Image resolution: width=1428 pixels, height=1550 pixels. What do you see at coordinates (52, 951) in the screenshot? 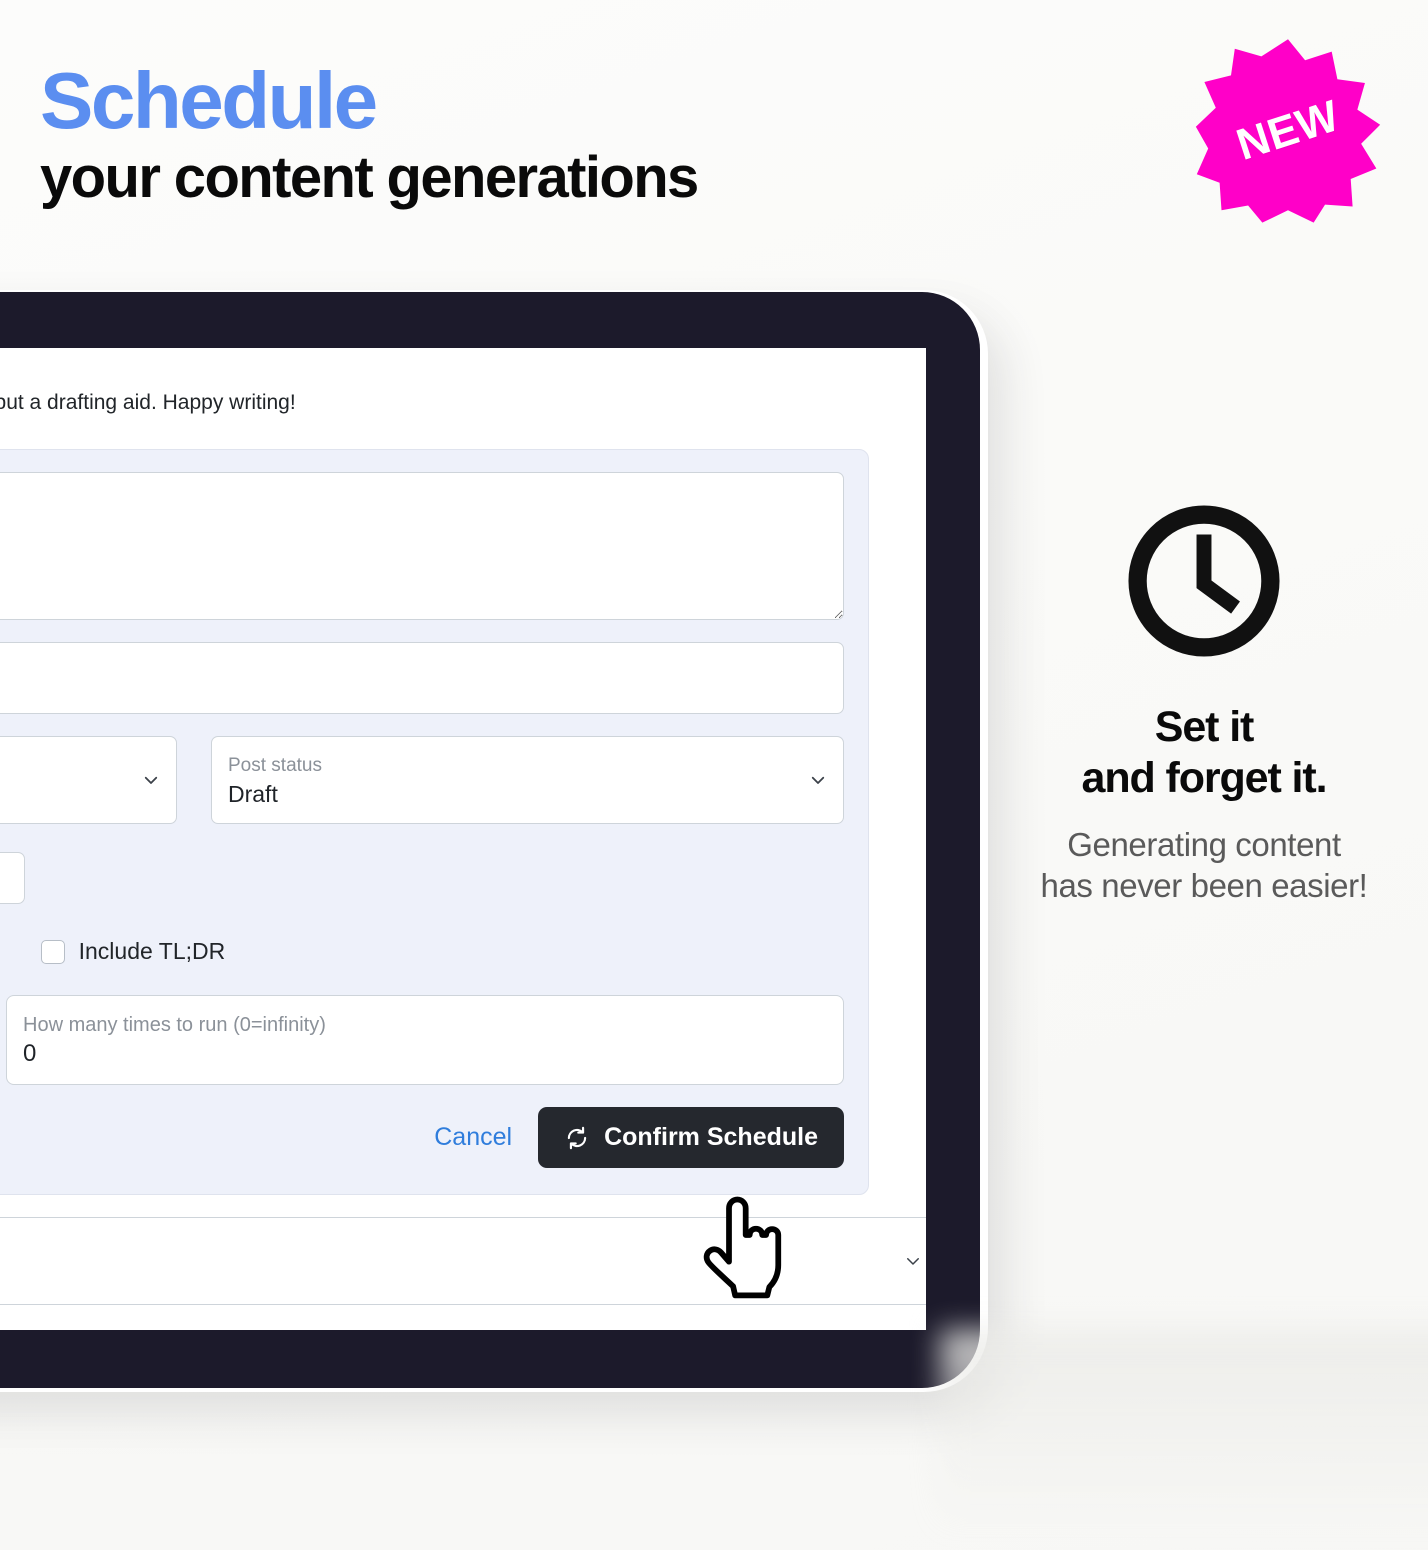
I see `checkbox-include-tldr` at bounding box center [52, 951].